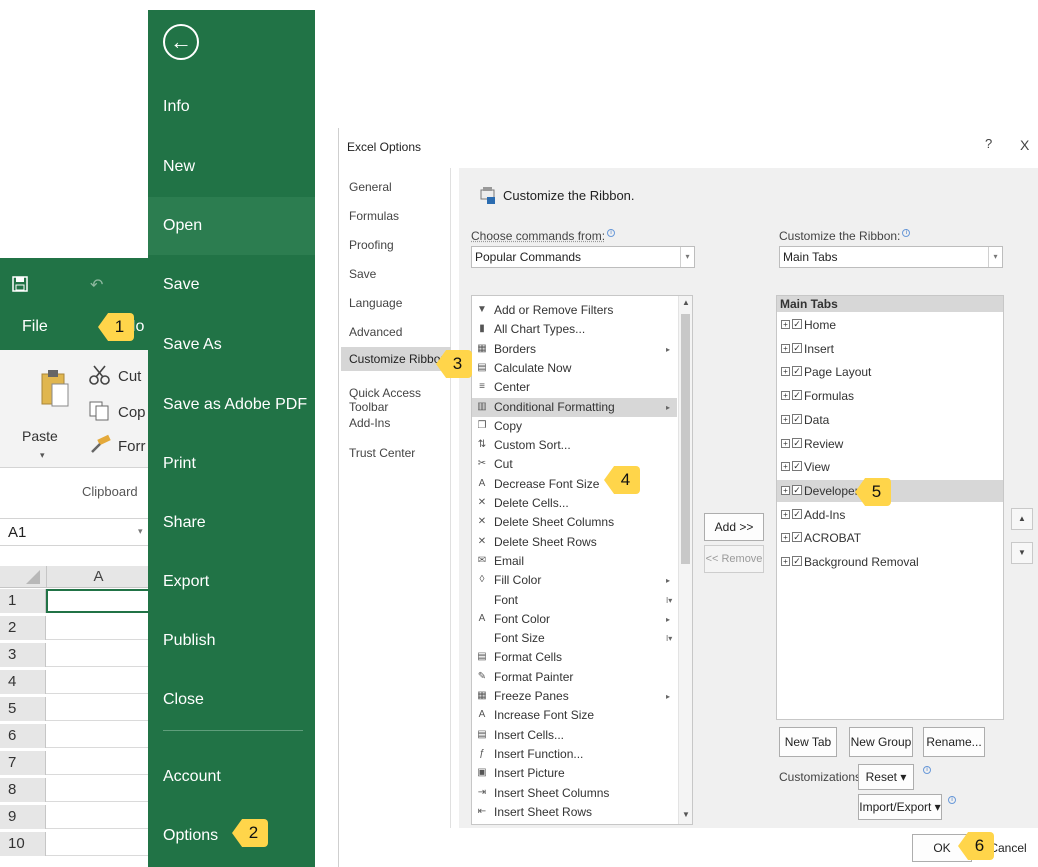 The width and height of the screenshot is (1038, 867). Describe the element at coordinates (23, 655) in the screenshot. I see `row-header: 3` at that location.